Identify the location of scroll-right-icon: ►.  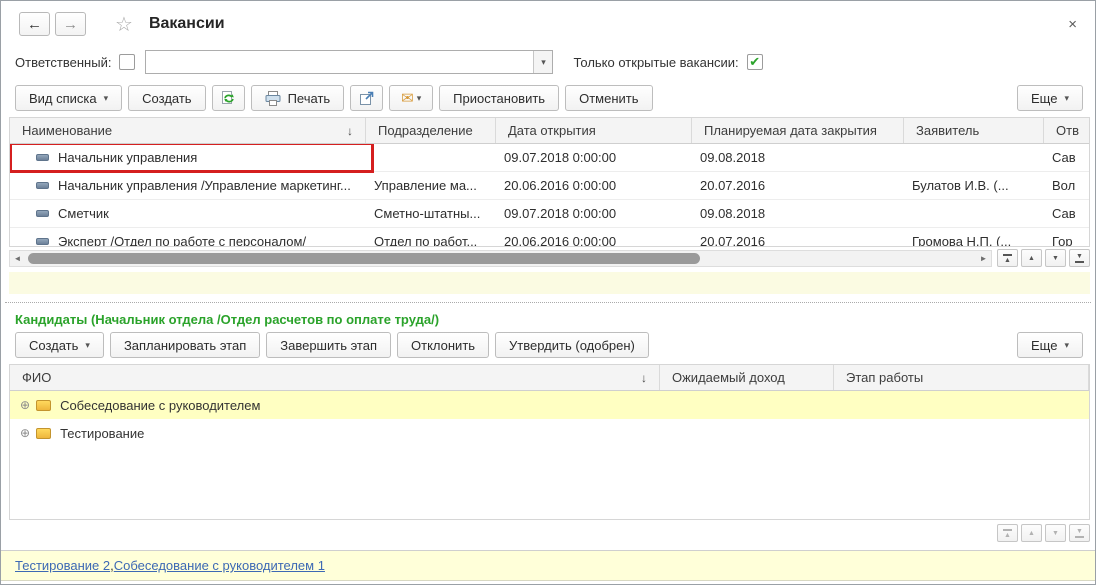
(983, 258).